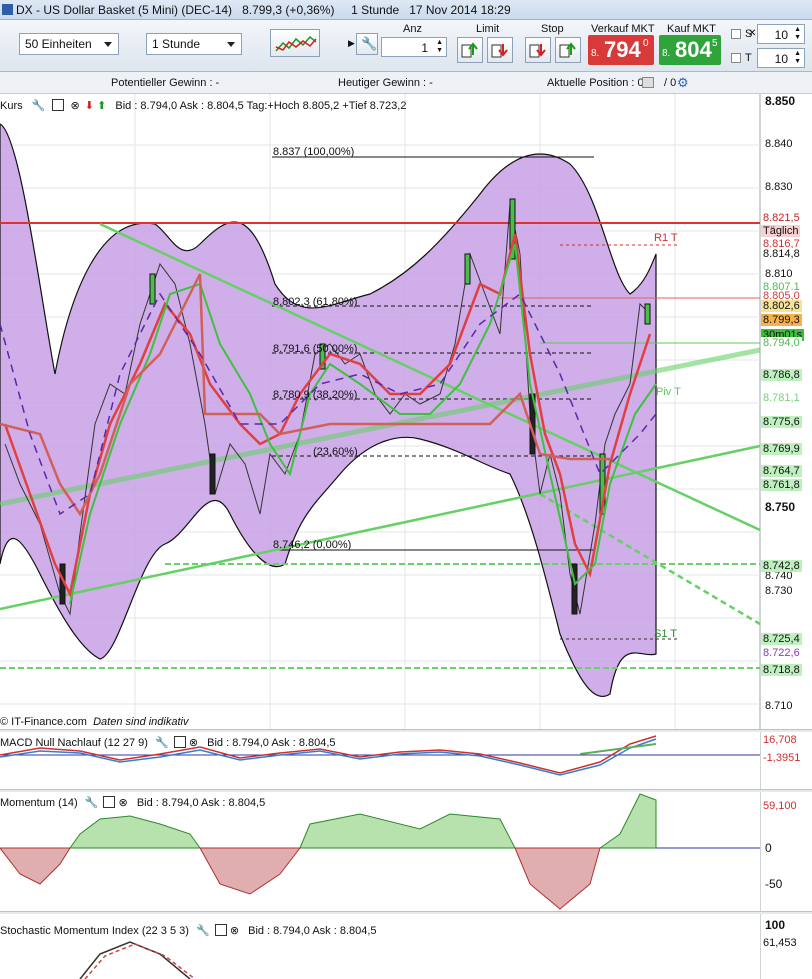 The width and height of the screenshot is (812, 979). What do you see at coordinates (779, 591) in the screenshot?
I see `axis-label: 8.730` at bounding box center [779, 591].